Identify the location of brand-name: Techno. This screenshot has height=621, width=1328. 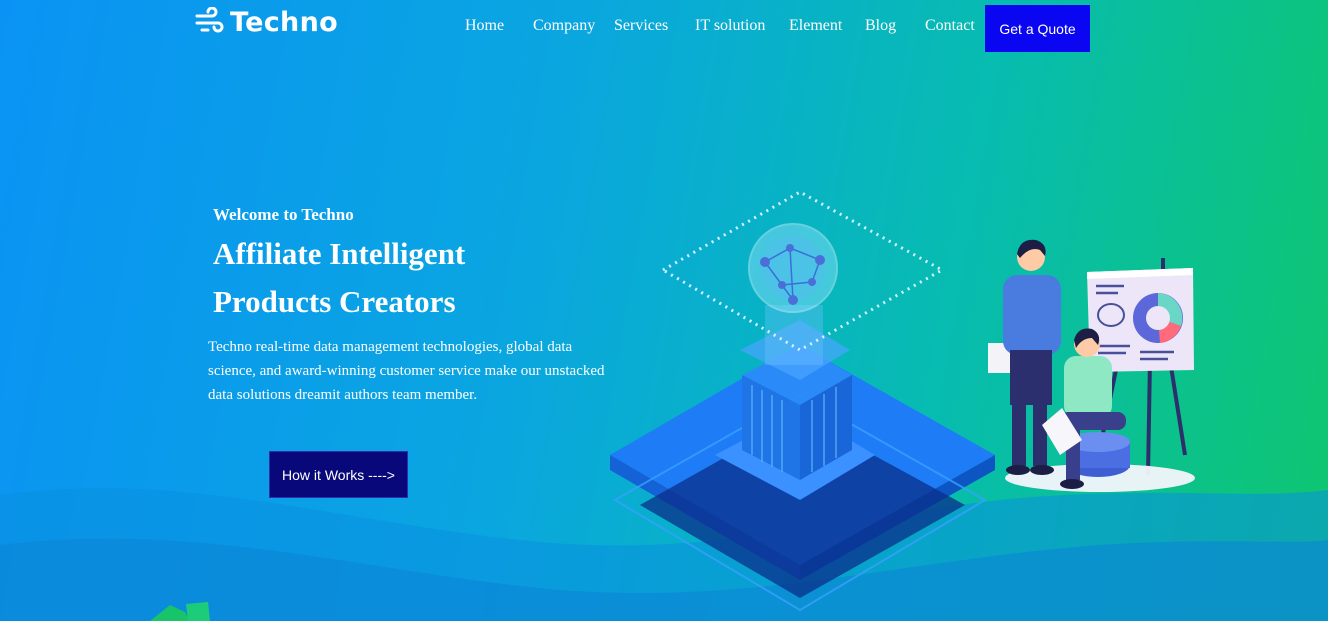
(284, 22).